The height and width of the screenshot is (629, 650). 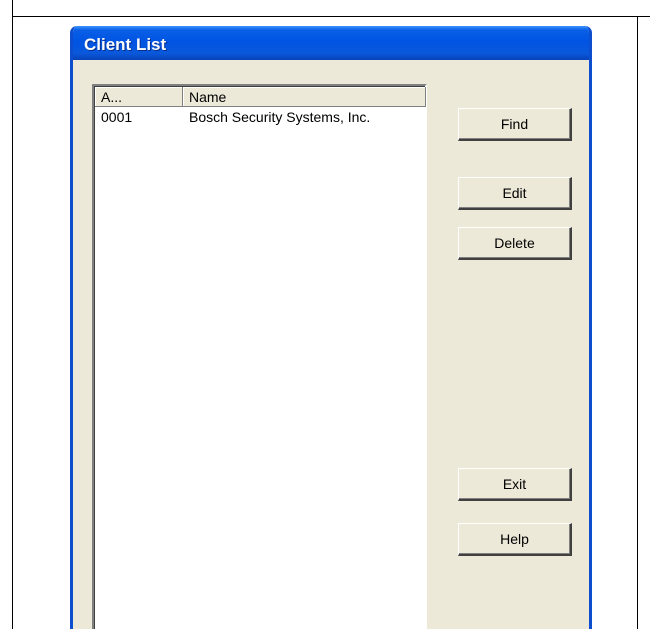 What do you see at coordinates (637, 322) in the screenshot?
I see `document-frame-right-rule` at bounding box center [637, 322].